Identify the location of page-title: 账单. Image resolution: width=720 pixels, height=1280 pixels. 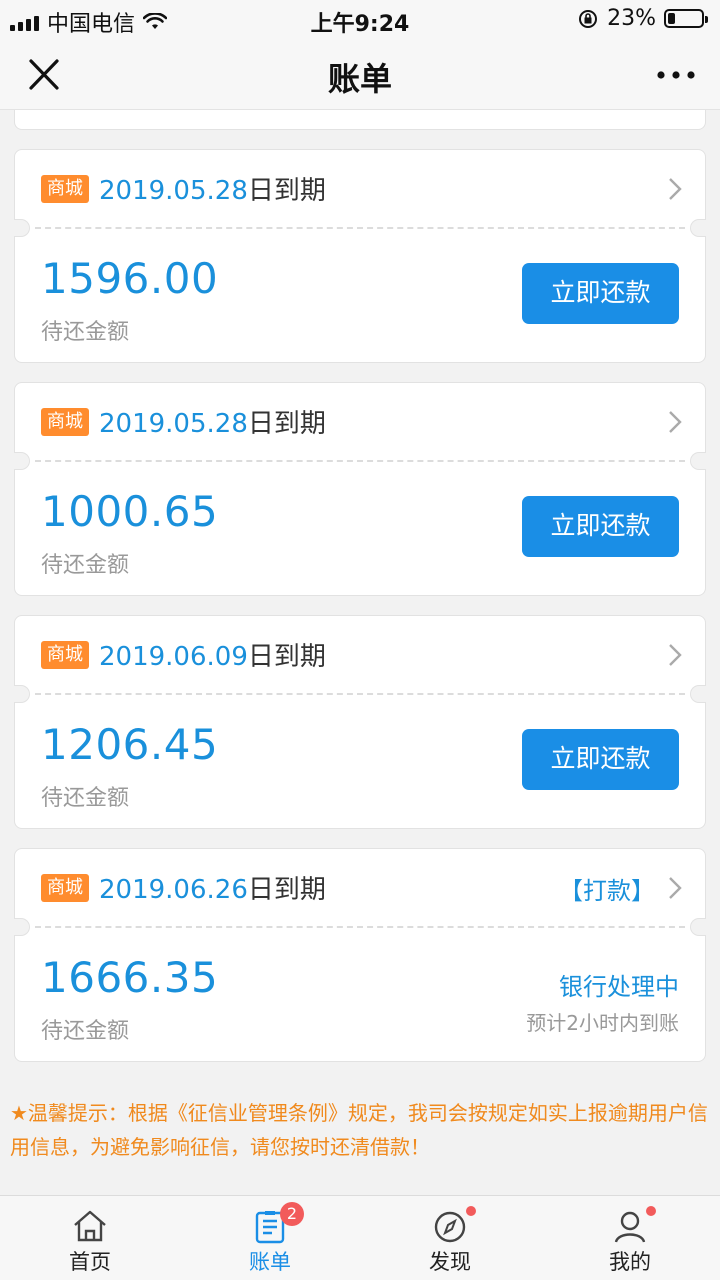
(359, 79).